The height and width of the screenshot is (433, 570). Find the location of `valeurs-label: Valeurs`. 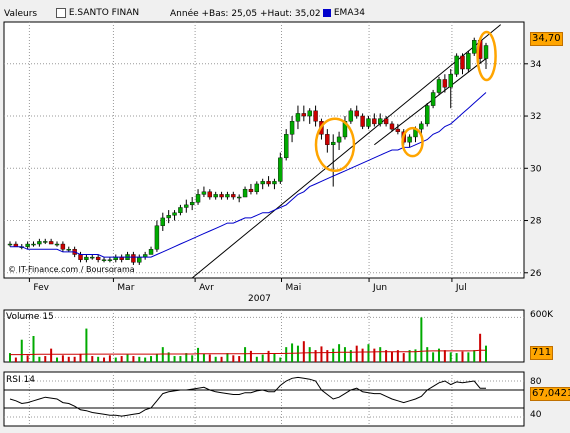

valeurs-label: Valeurs is located at coordinates (21, 14).